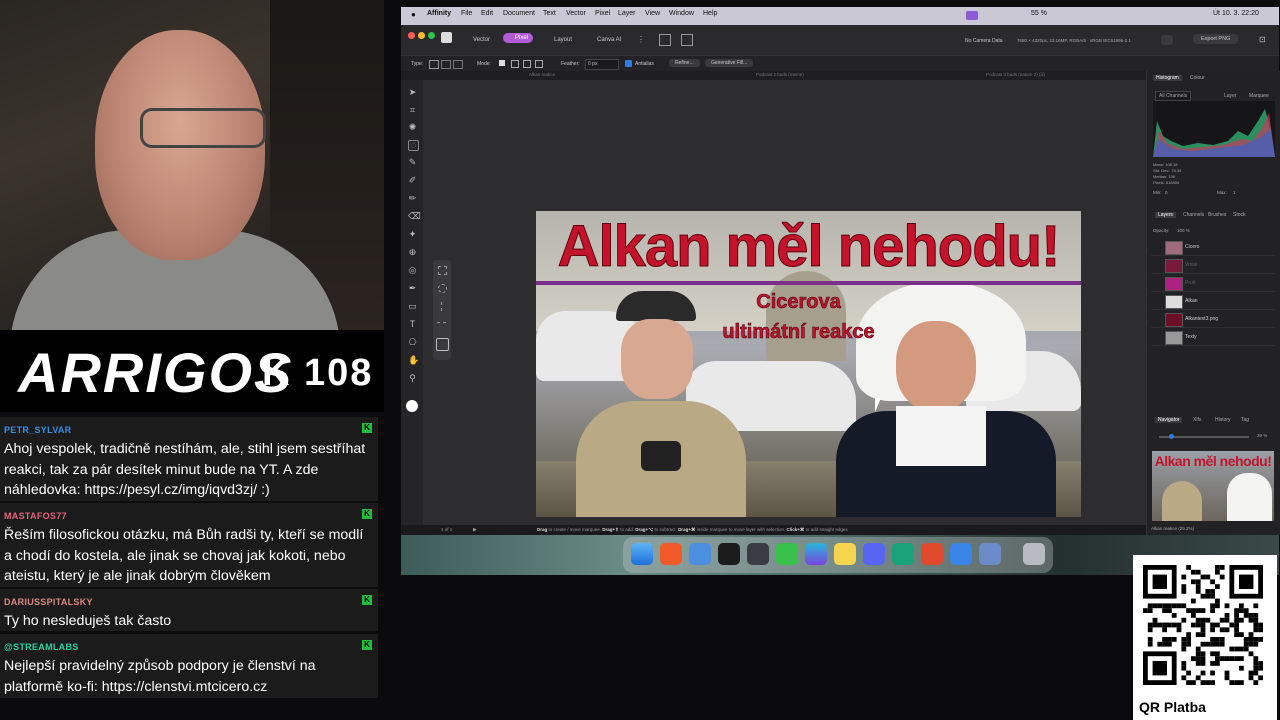 This screenshot has height=720, width=1280. What do you see at coordinates (874, 554) in the screenshot?
I see `discord-icon` at bounding box center [874, 554].